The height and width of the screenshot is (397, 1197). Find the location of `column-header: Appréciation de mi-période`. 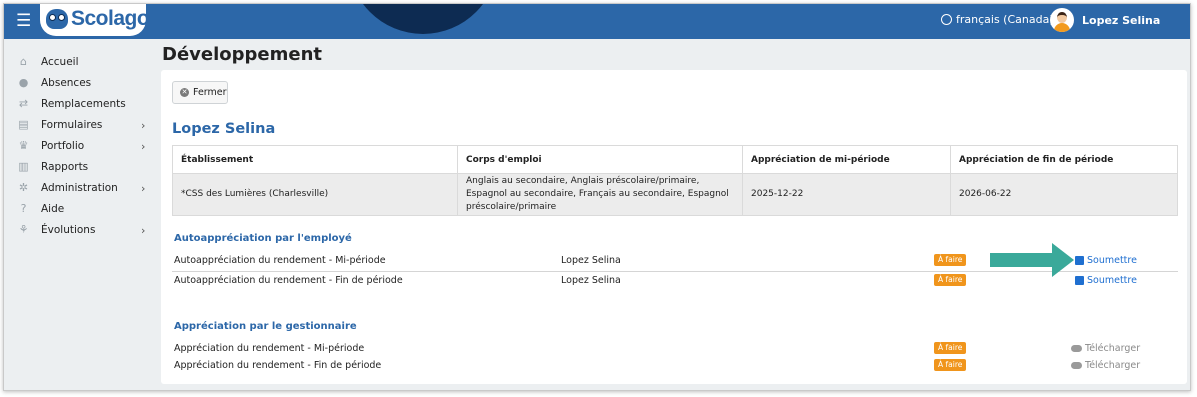

column-header: Appréciation de mi-période is located at coordinates (846, 159).